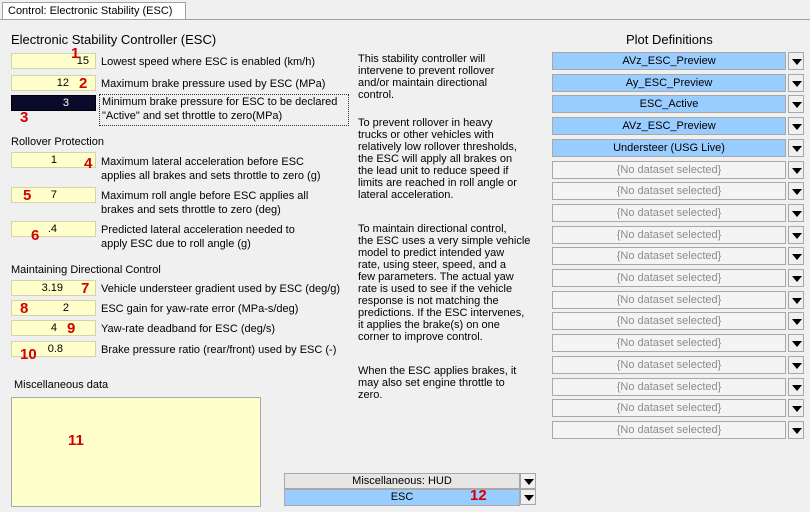 Image resolution: width=810 pixels, height=512 pixels. I want to click on yaw-gain-label: ESC gain for yaw-rate error (MPa-s/deg), so click(200, 309).